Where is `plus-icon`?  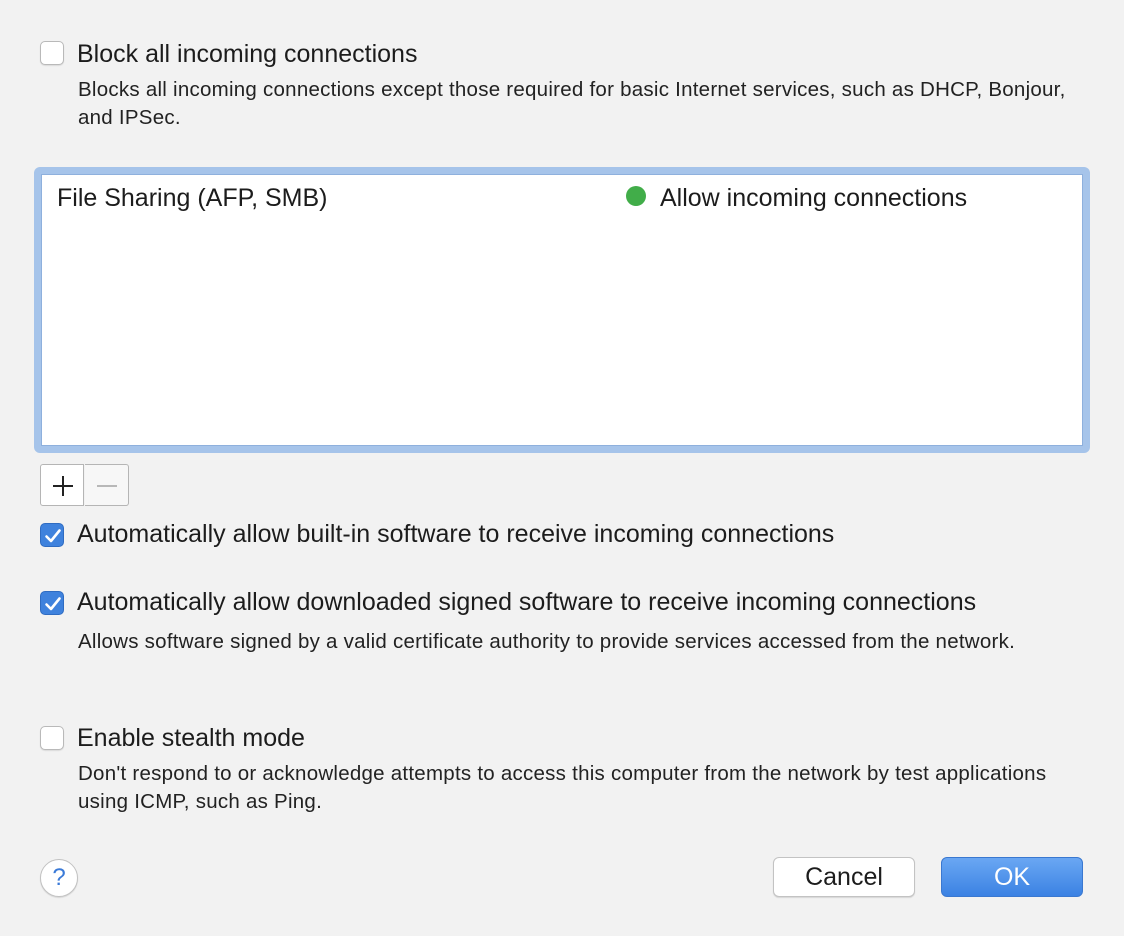 plus-icon is located at coordinates (63, 486).